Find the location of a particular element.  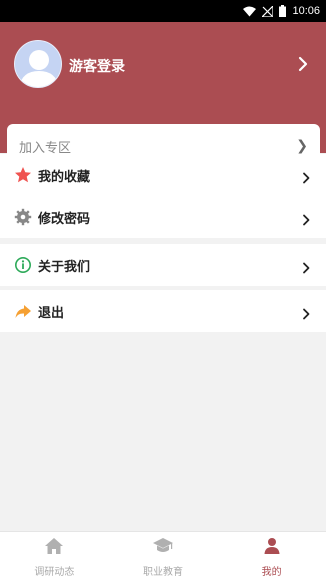

menu-label-change-password: 修改密码 is located at coordinates (64, 219).